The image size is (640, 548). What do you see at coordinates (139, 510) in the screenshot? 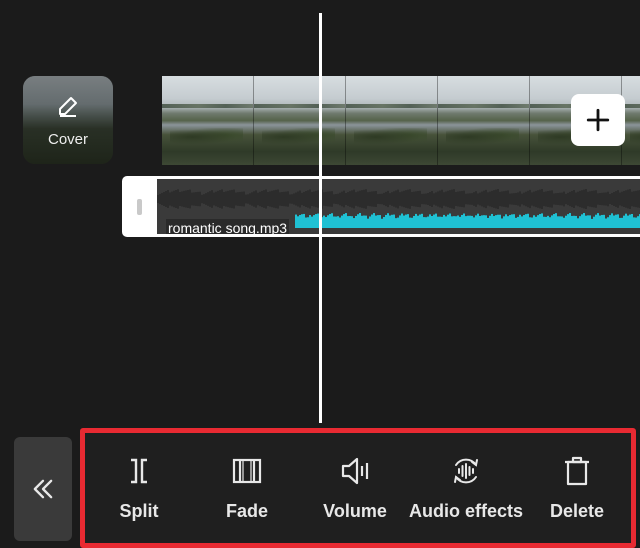
I see `split-label: Split` at bounding box center [139, 510].